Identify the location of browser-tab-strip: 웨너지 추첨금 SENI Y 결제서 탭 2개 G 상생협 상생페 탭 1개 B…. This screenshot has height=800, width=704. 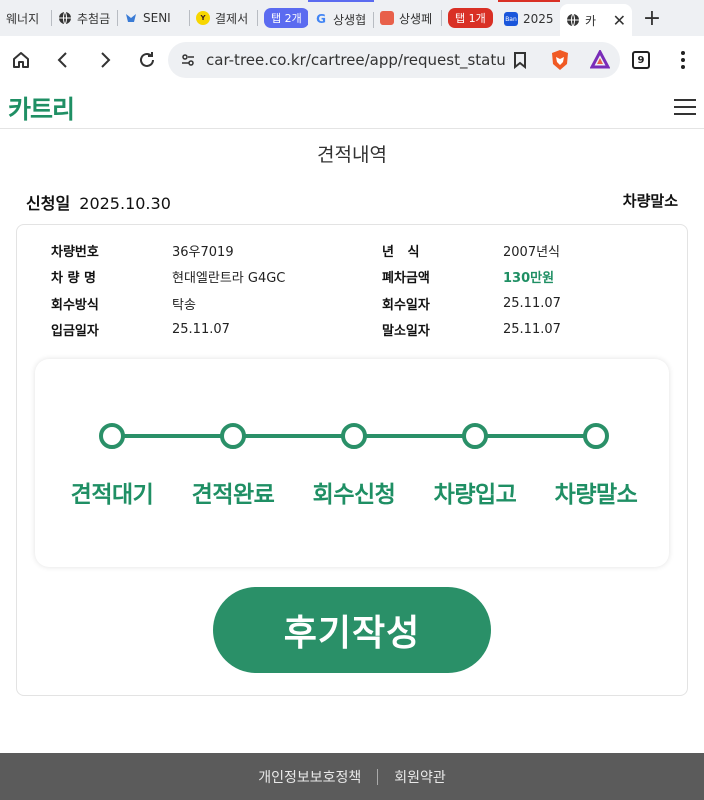
(352, 18).